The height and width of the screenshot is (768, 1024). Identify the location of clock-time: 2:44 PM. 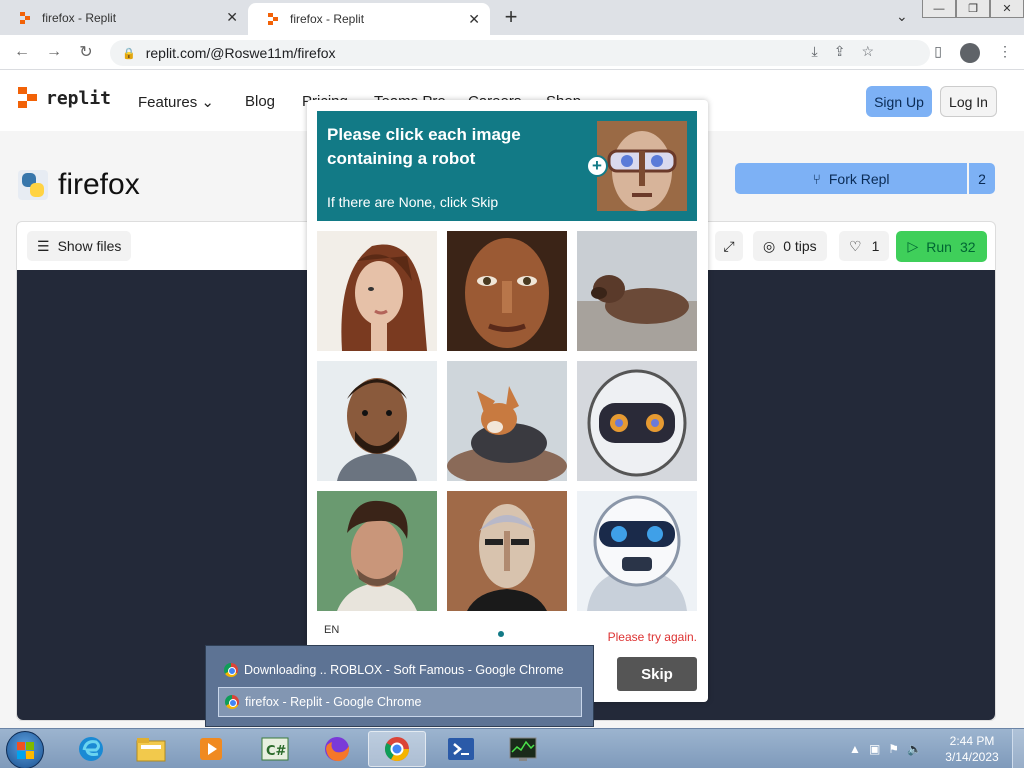
(972, 741).